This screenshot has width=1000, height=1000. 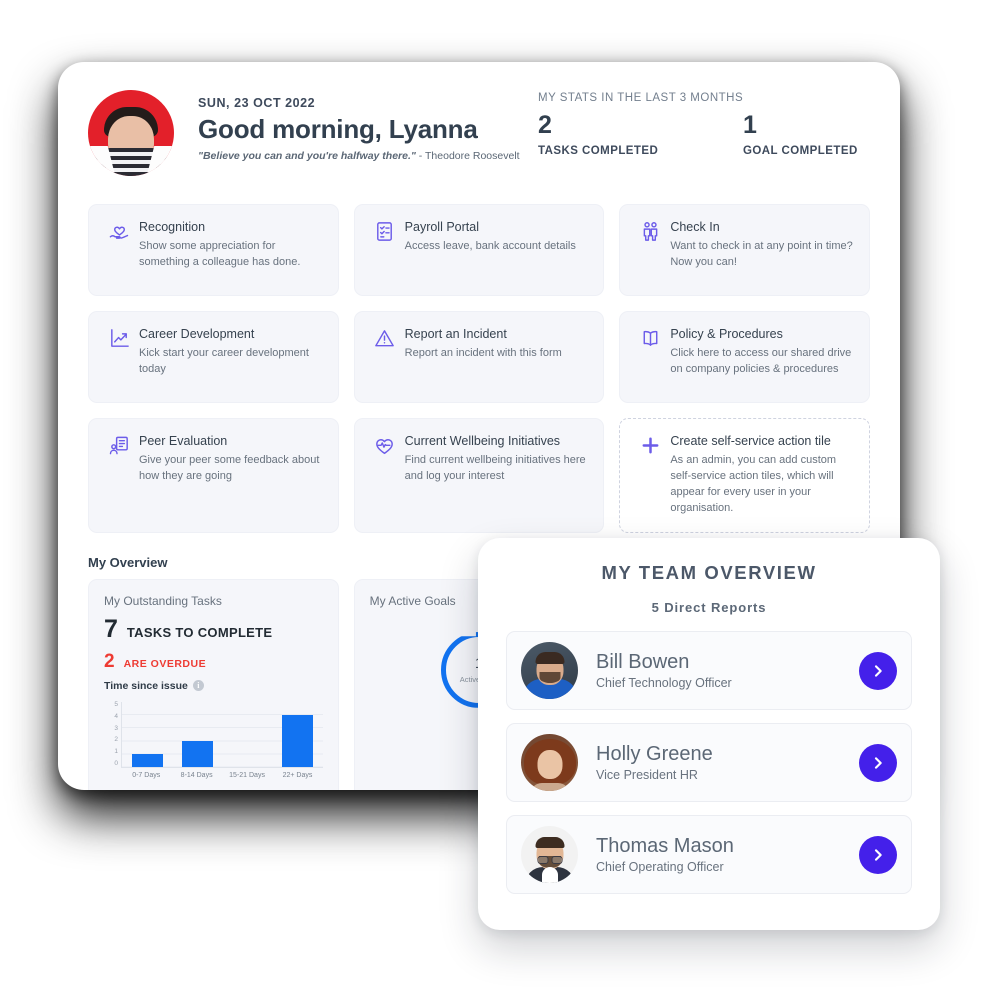 What do you see at coordinates (165, 663) in the screenshot?
I see `overdue-label: ARE OVERDUE` at bounding box center [165, 663].